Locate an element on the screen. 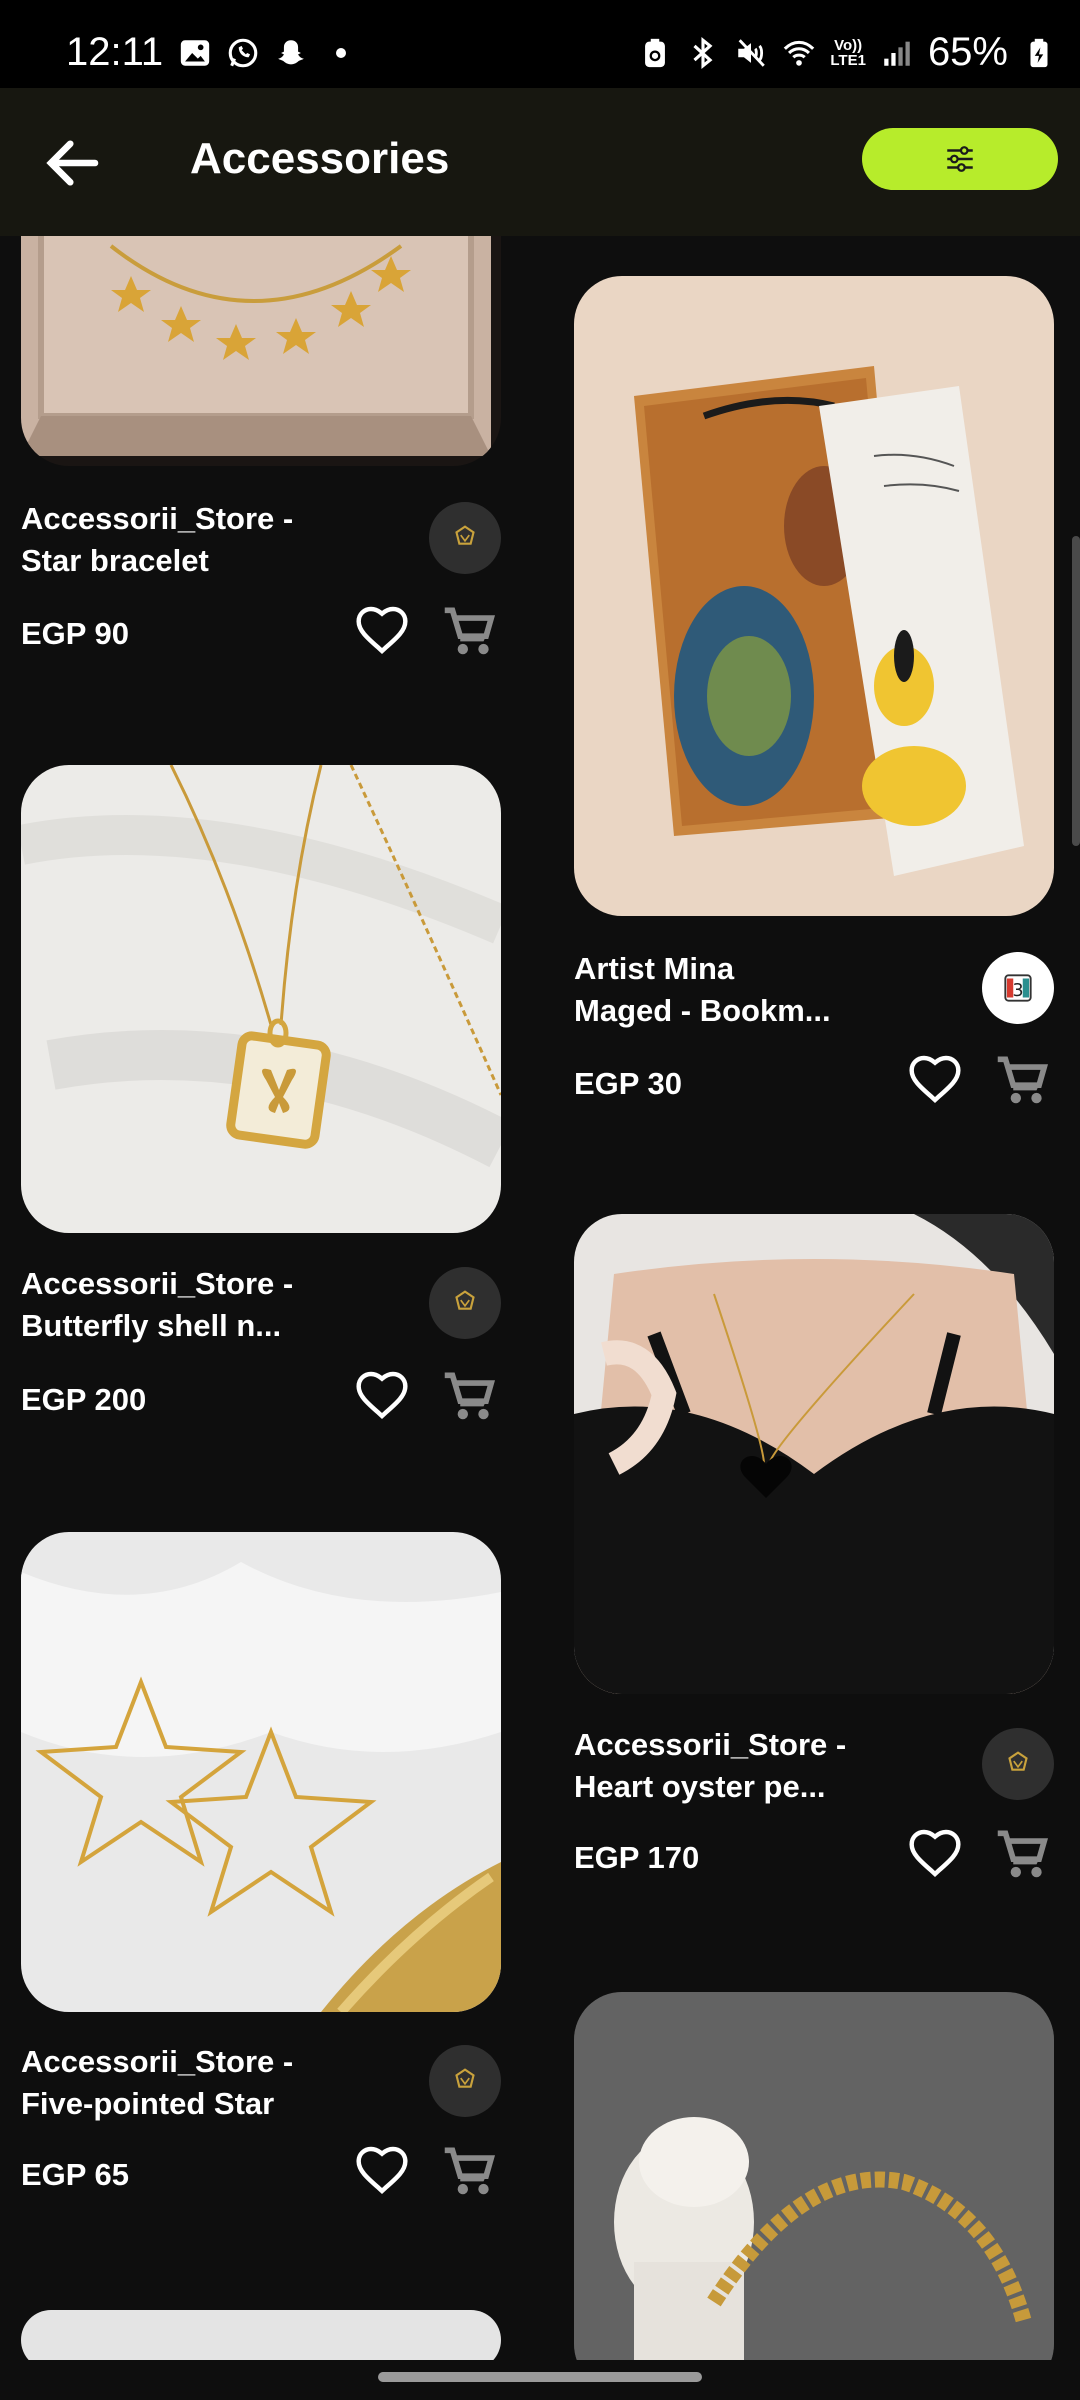  product-price: EGP 30 is located at coordinates (628, 1083).